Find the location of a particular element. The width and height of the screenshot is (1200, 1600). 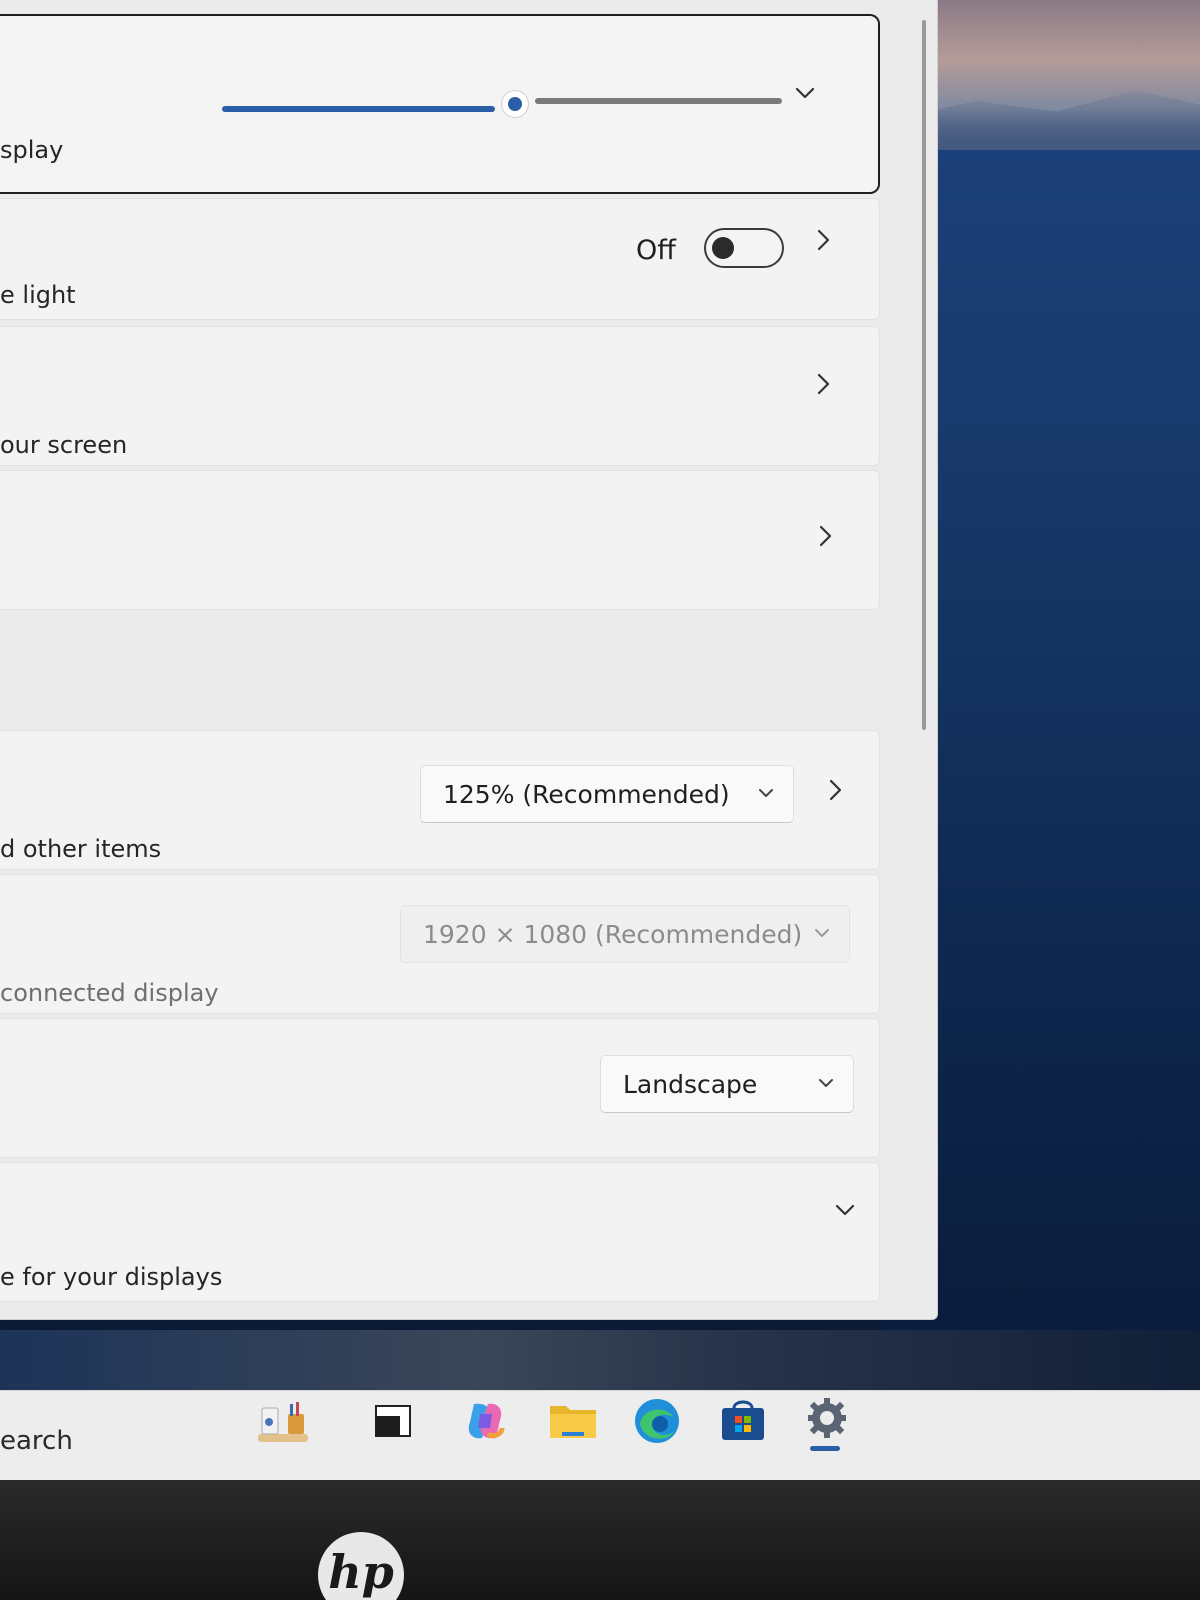

copilot-icon is located at coordinates (485, 1421).